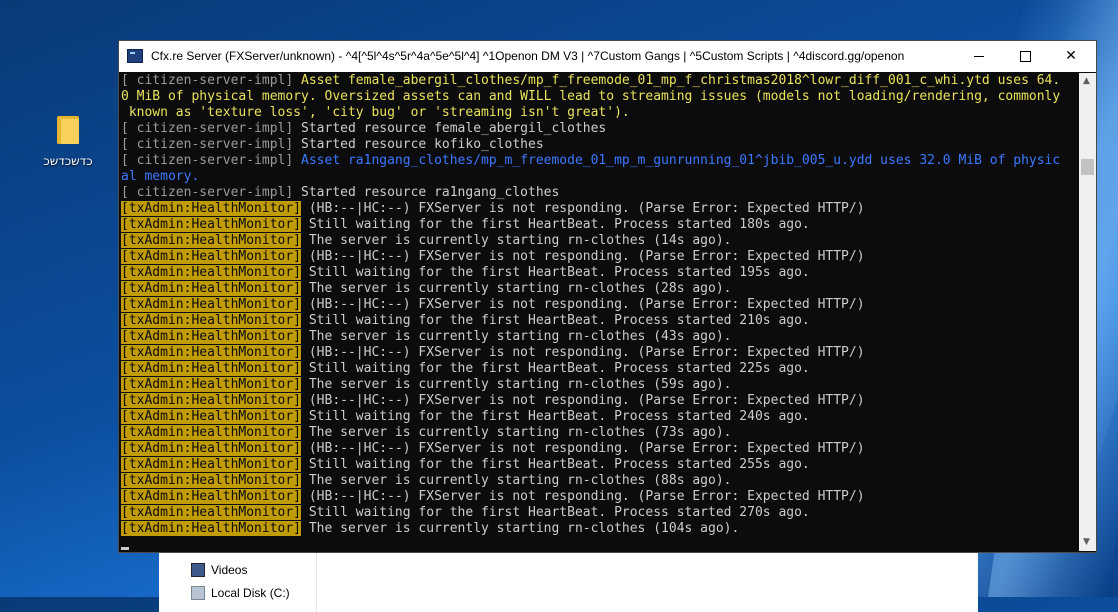 The width and height of the screenshot is (1118, 612). I want to click on nav-item-videos: Videos, so click(219, 570).